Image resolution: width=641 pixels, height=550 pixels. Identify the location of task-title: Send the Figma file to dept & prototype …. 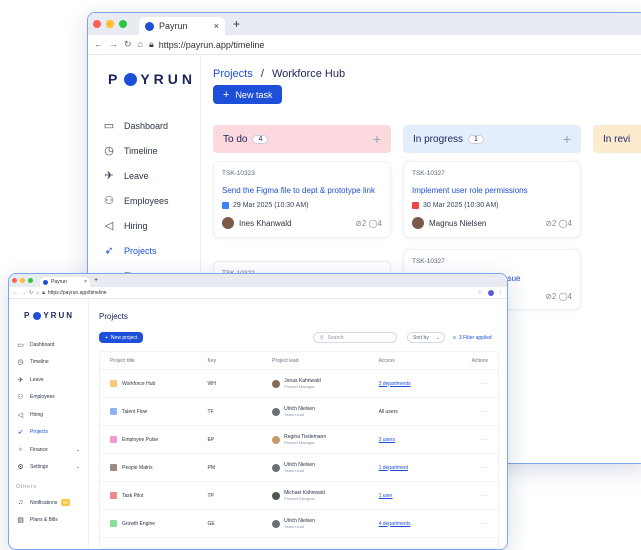
(302, 190).